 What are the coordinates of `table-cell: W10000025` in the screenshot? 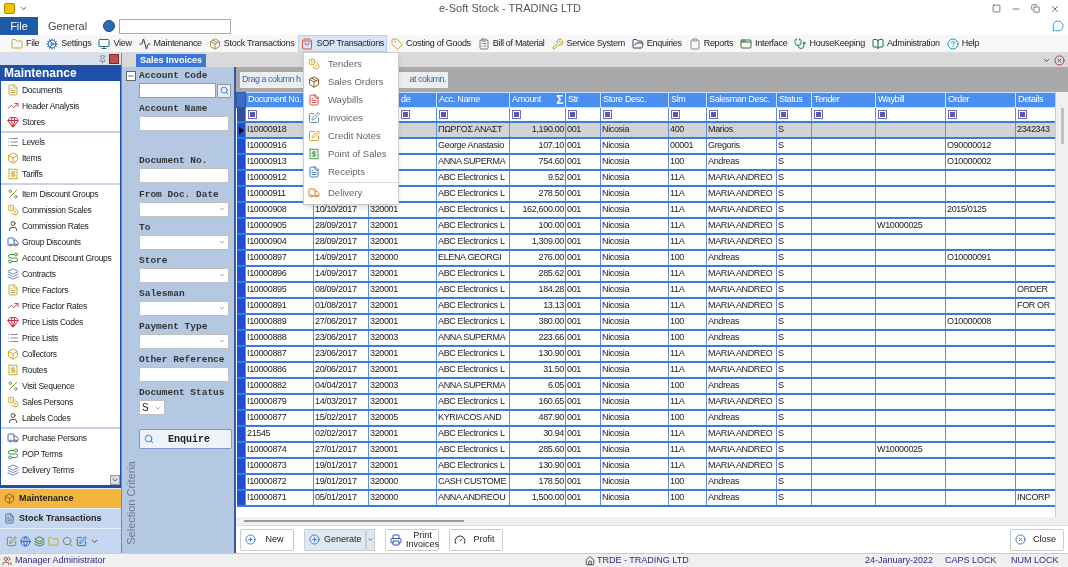 It's located at (900, 225).